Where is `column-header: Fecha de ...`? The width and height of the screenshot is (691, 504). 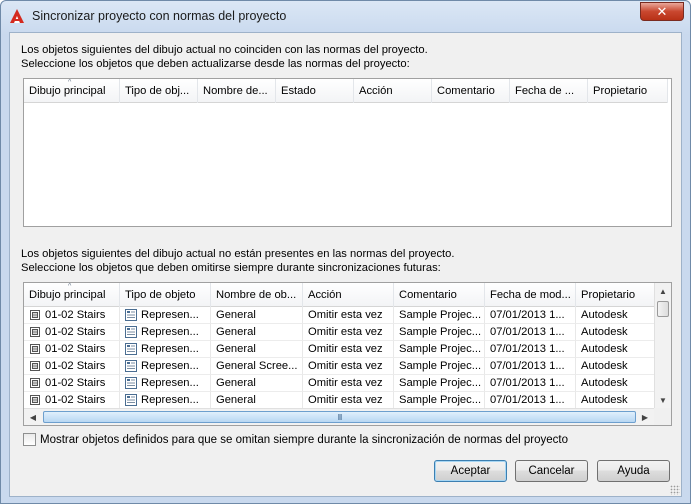
column-header: Fecha de ... is located at coordinates (549, 91).